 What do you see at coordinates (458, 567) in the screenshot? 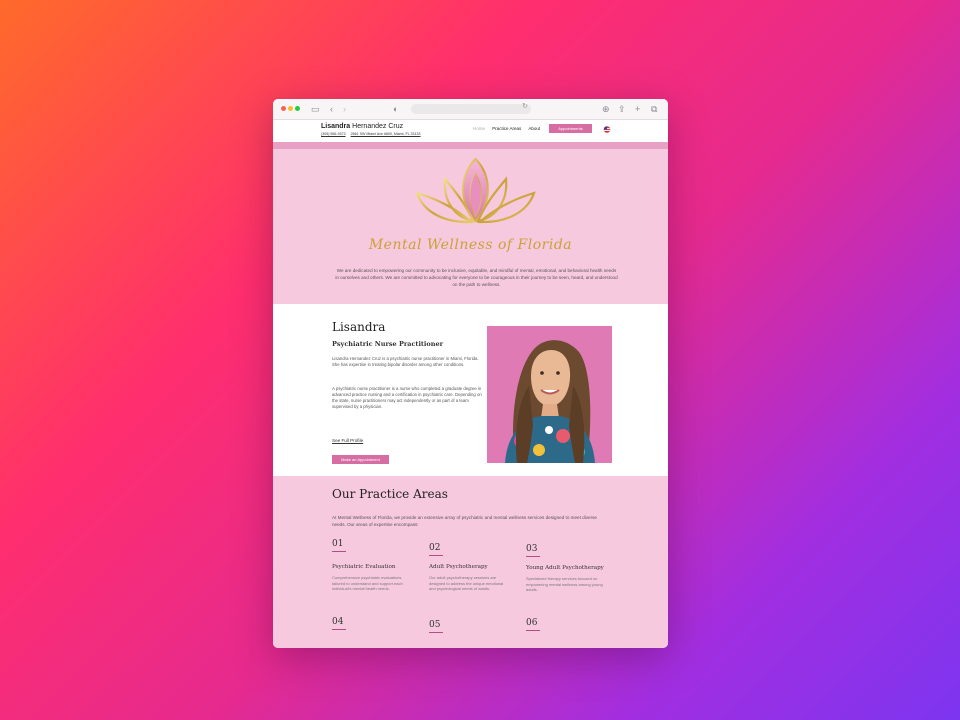
I see `practice-area-title: Adult Psychotherapy` at bounding box center [458, 567].